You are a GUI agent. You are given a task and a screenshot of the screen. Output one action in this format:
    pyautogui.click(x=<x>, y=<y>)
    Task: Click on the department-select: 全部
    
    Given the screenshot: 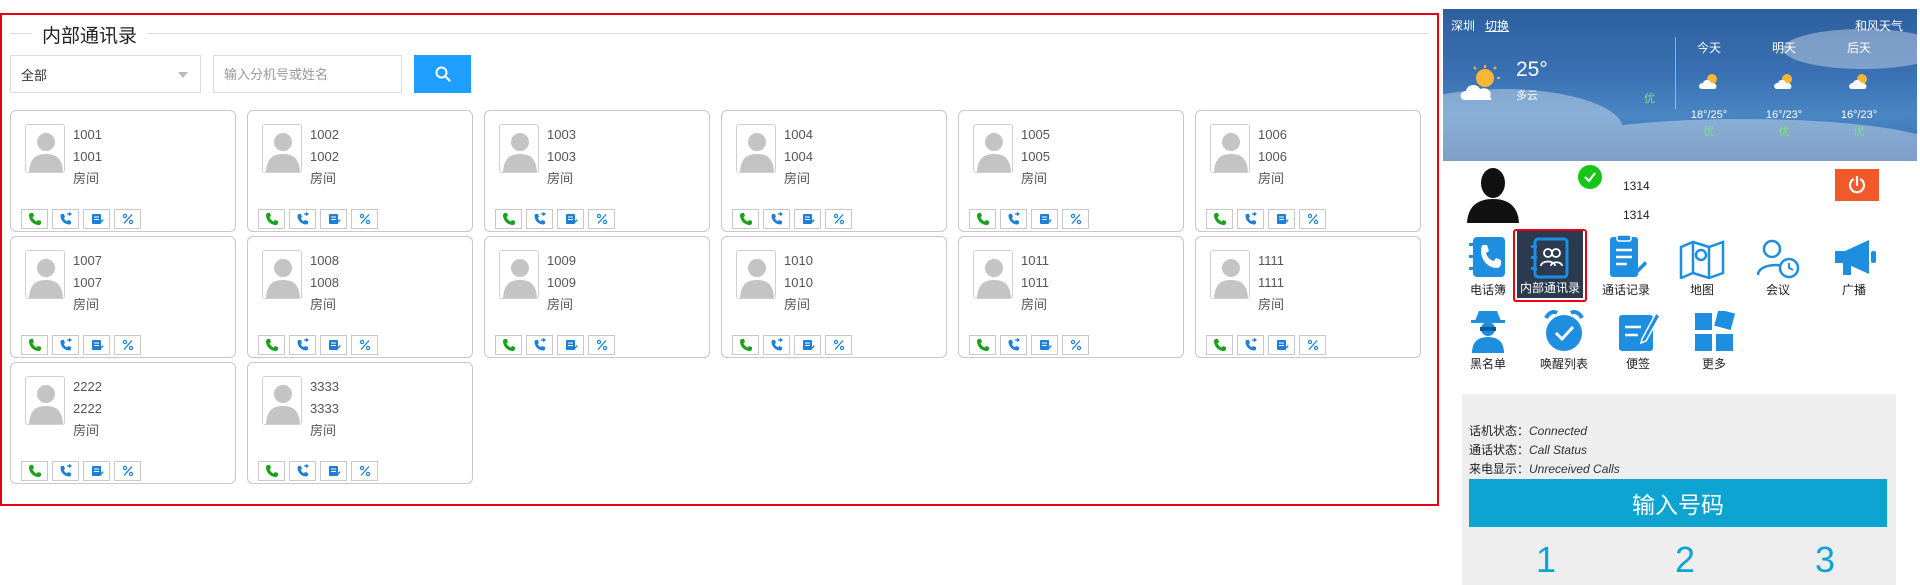 What is the action you would take?
    pyautogui.click(x=105, y=74)
    